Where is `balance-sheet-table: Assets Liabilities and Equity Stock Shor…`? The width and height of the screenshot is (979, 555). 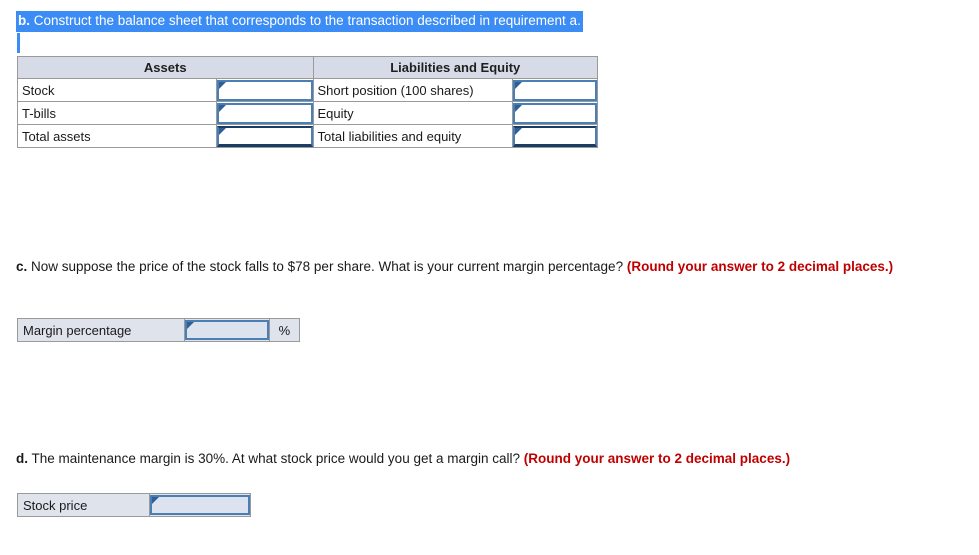
balance-sheet-table: Assets Liabilities and Equity Stock Shor… is located at coordinates (307, 102).